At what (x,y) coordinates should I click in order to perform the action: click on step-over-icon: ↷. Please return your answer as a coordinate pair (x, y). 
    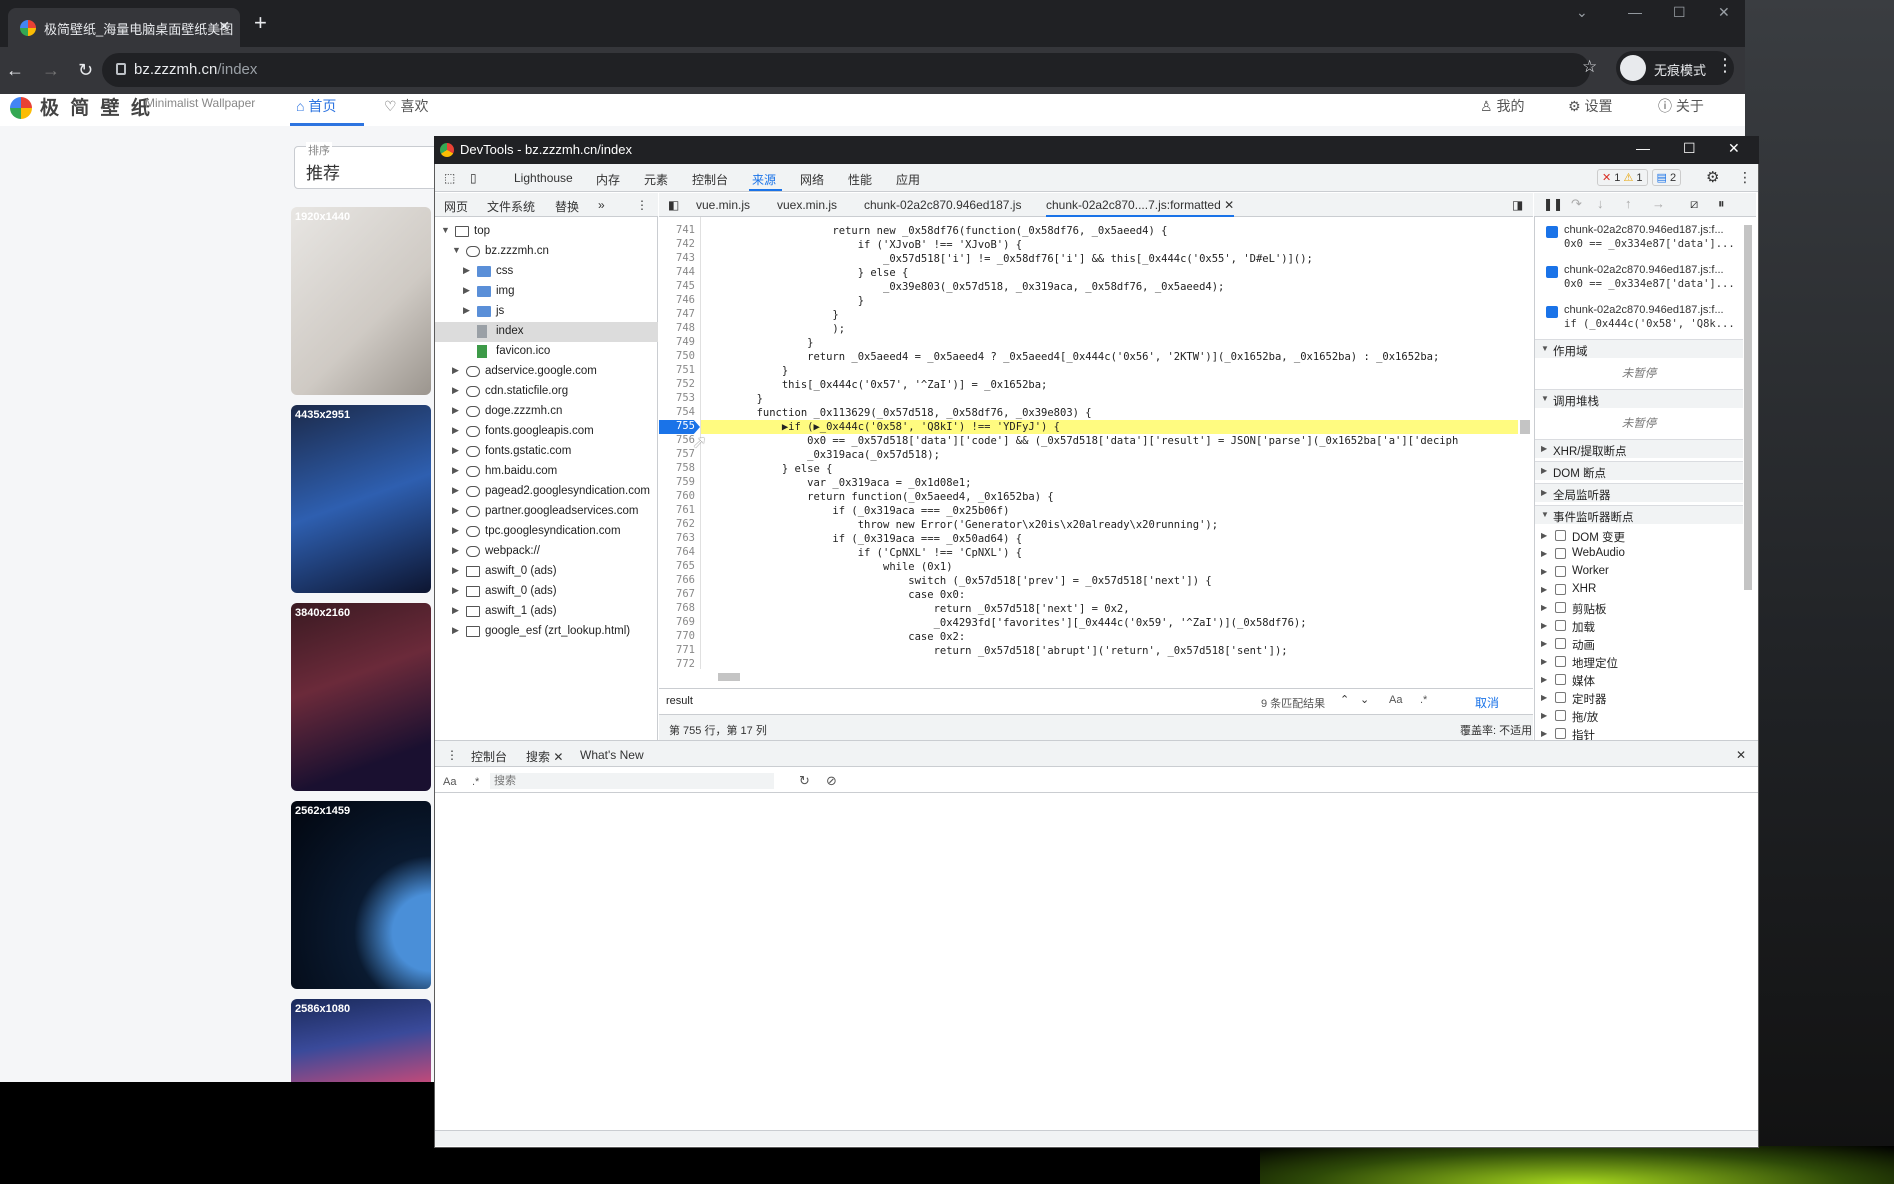
    Looking at the image, I should click on (1576, 204).